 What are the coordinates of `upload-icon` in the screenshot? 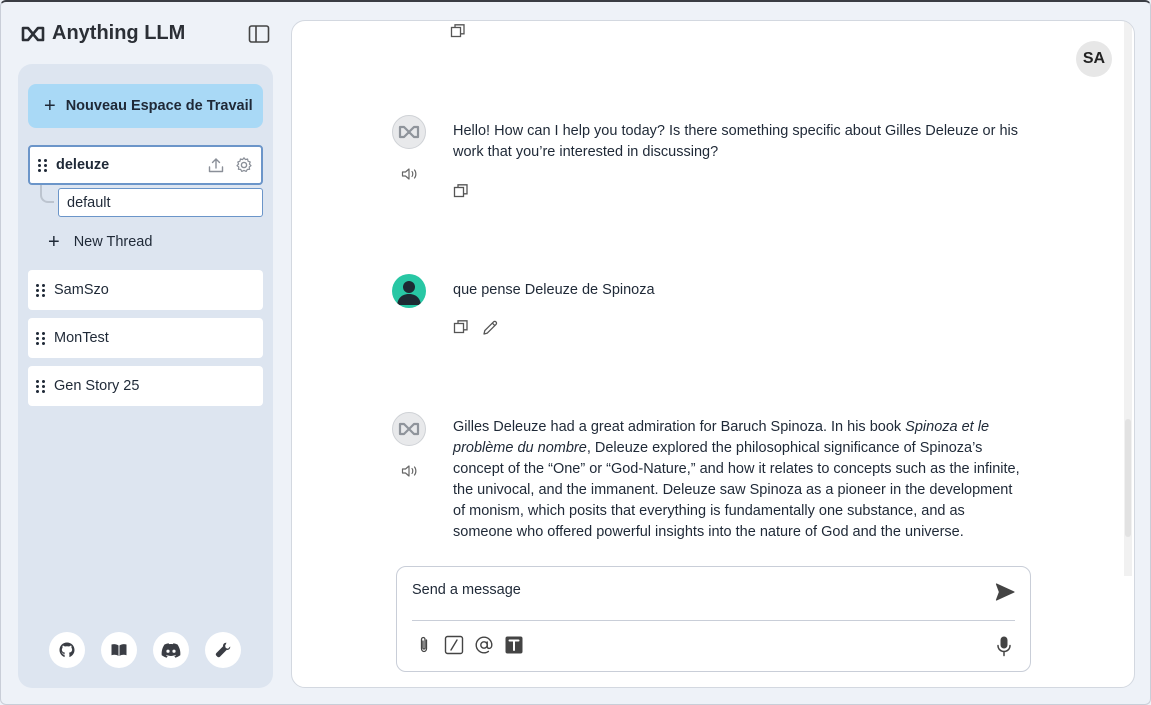 It's located at (216, 165).